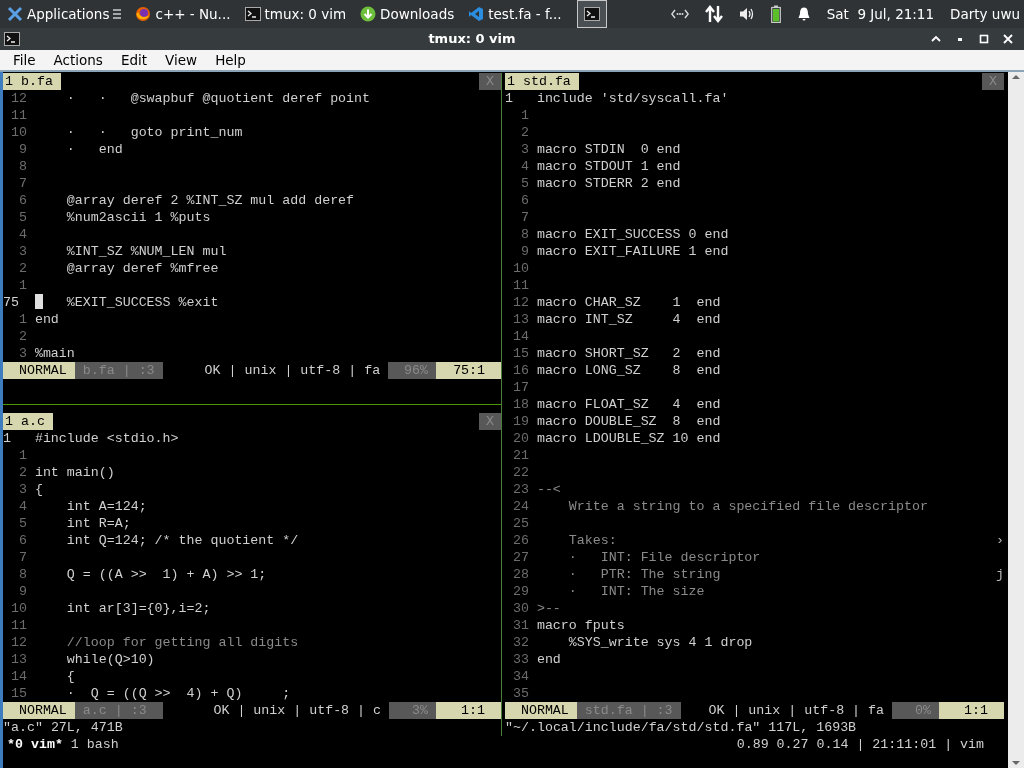 The image size is (1024, 768). I want to click on line-number: 18, so click(520, 404).